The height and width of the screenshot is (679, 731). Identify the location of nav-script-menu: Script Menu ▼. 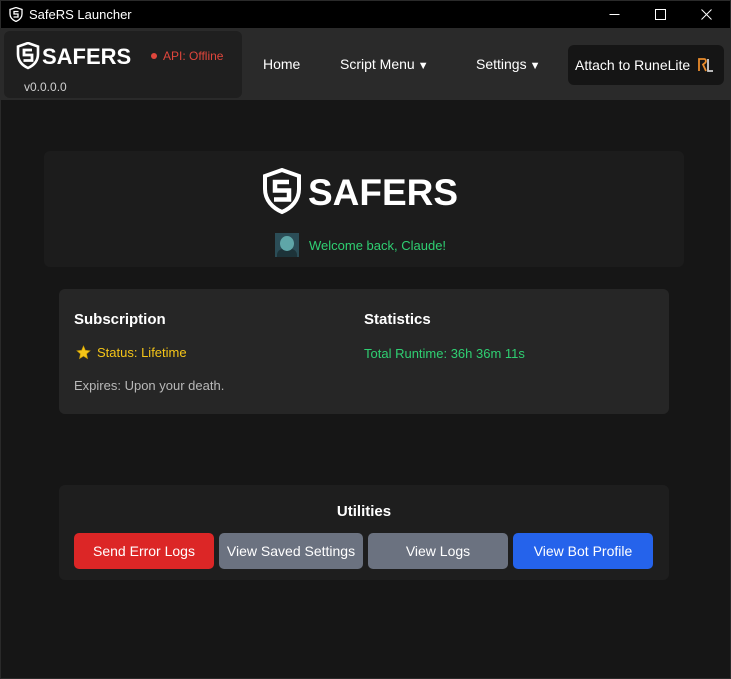
(384, 64).